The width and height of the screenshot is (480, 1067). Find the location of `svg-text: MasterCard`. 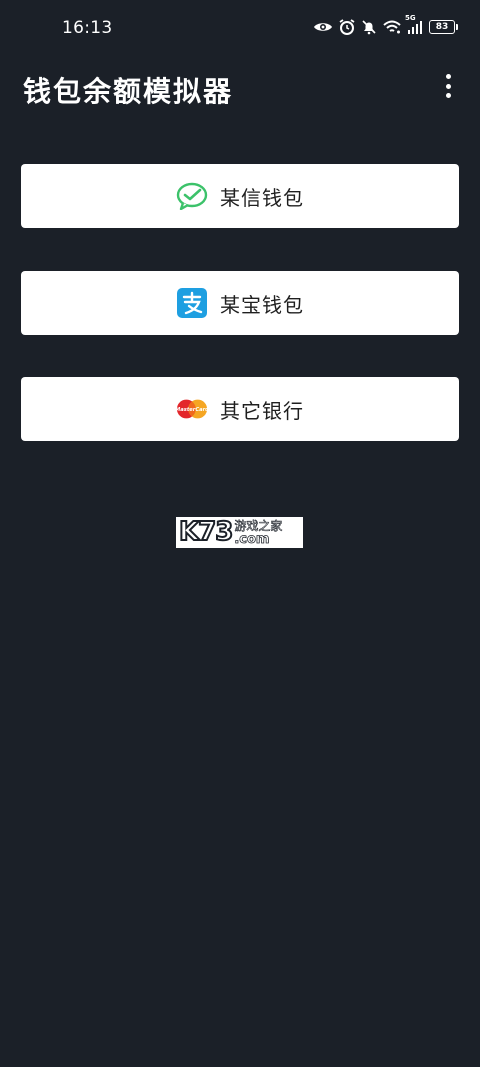

svg-text: MasterCard is located at coordinates (192, 410).